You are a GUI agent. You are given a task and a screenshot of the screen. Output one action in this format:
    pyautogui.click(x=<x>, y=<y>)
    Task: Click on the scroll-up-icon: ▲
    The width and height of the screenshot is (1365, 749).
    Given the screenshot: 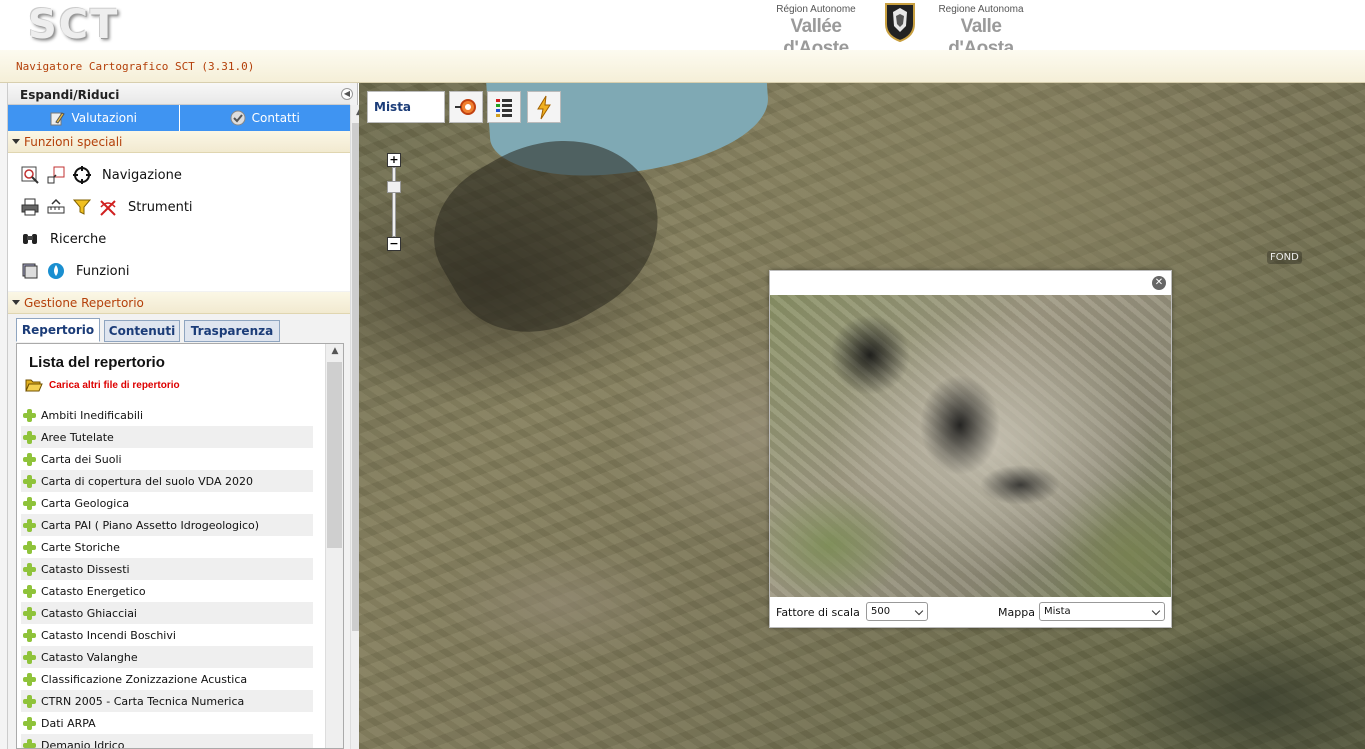 What is the action you would take?
    pyautogui.click(x=335, y=353)
    